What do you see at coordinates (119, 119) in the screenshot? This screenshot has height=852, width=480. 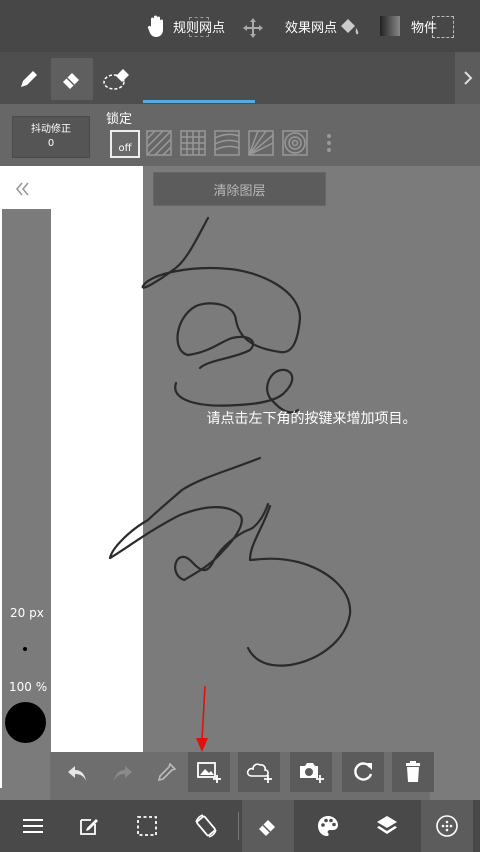 I see `lock-label: 锁定` at bounding box center [119, 119].